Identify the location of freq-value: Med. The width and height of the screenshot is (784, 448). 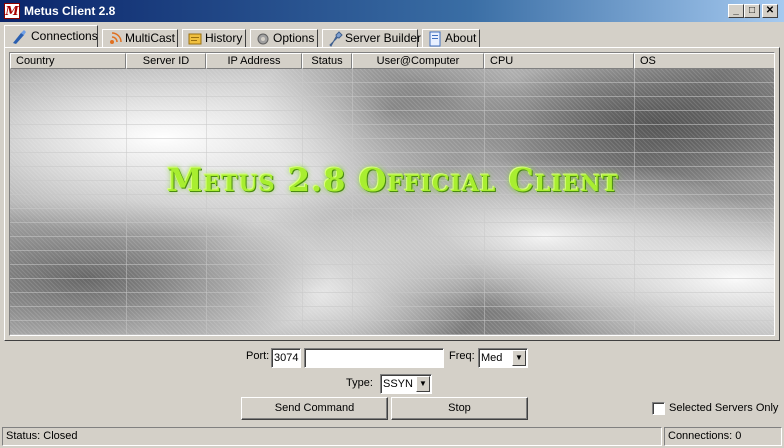
(492, 358).